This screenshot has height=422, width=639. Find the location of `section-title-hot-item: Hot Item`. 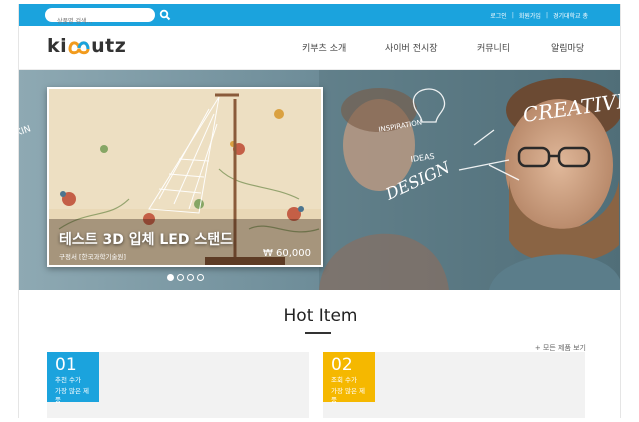

section-title-hot-item: Hot Item is located at coordinates (320, 316).